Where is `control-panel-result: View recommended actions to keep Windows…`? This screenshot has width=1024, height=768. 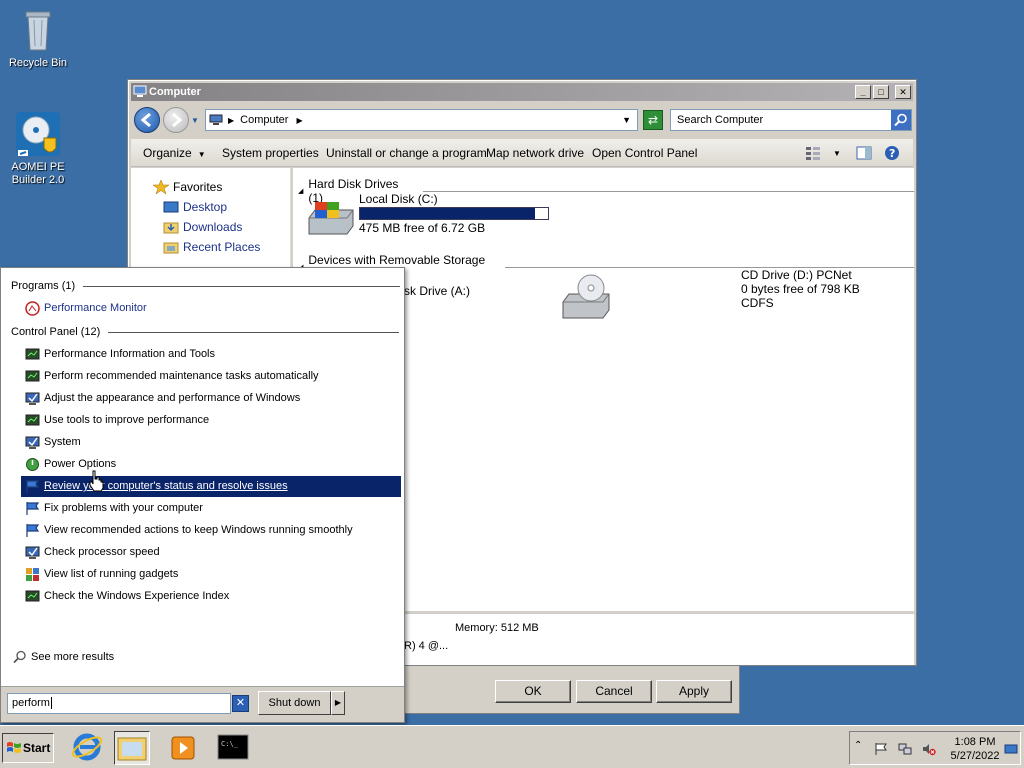 control-panel-result: View recommended actions to keep Windows… is located at coordinates (211, 530).